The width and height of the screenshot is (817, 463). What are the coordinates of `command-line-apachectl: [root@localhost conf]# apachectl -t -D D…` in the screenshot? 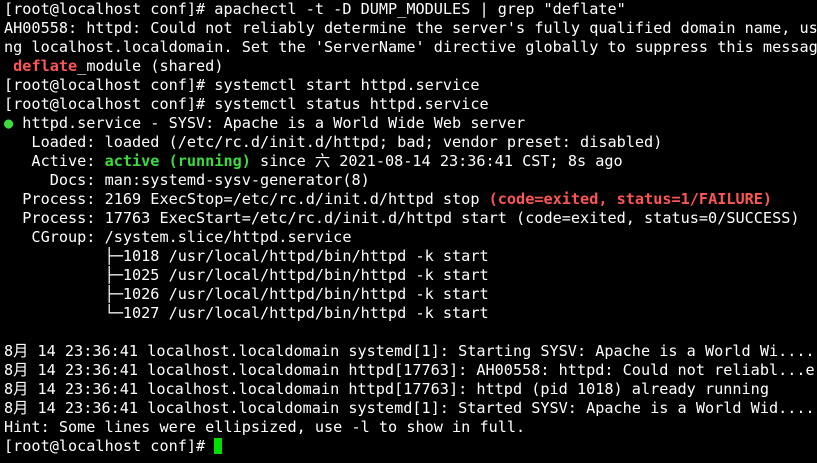 It's located at (315, 9).